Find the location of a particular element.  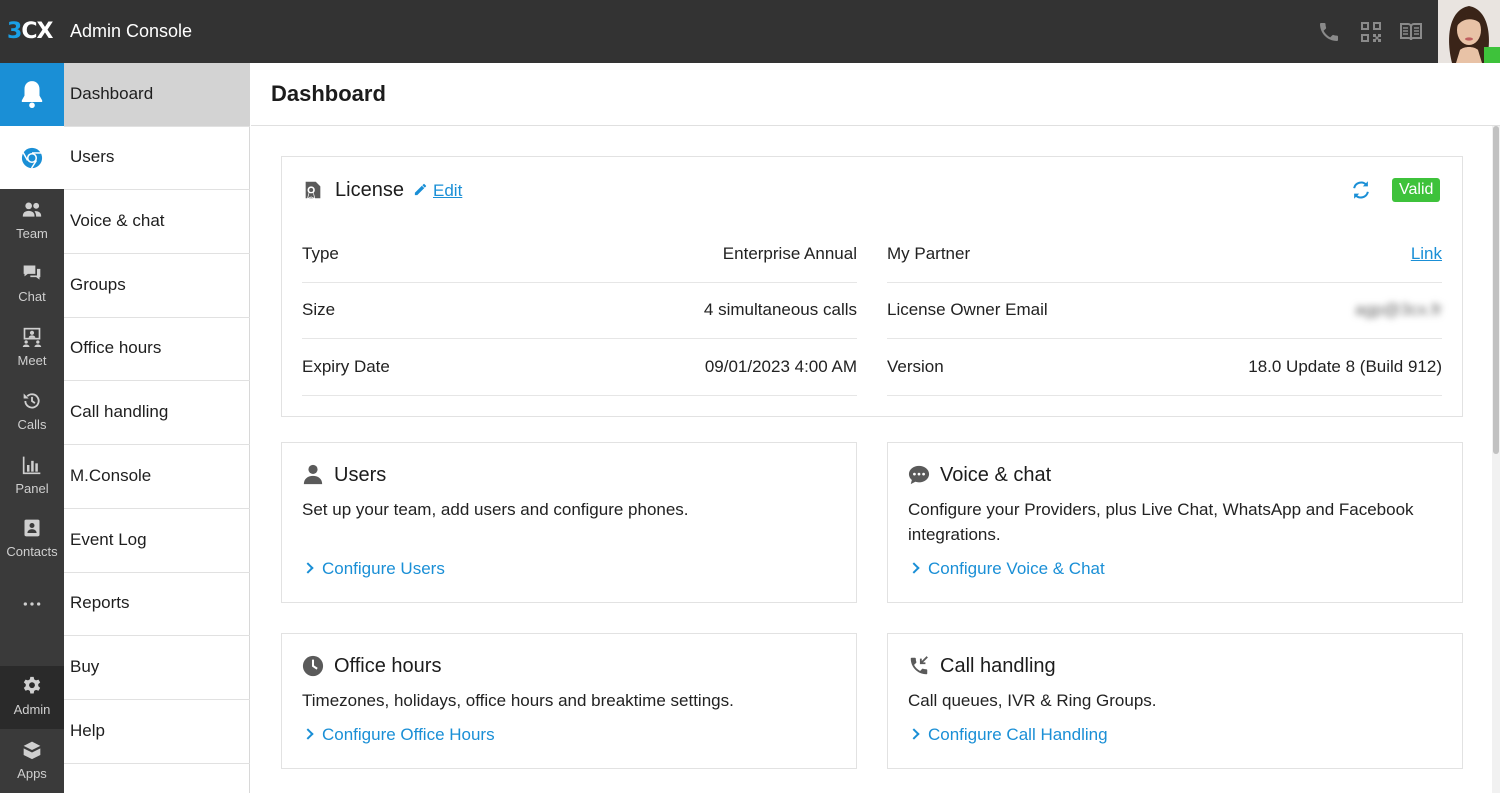

configure-voice-chat-link: Configure Voice & Chat is located at coordinates (1006, 569).